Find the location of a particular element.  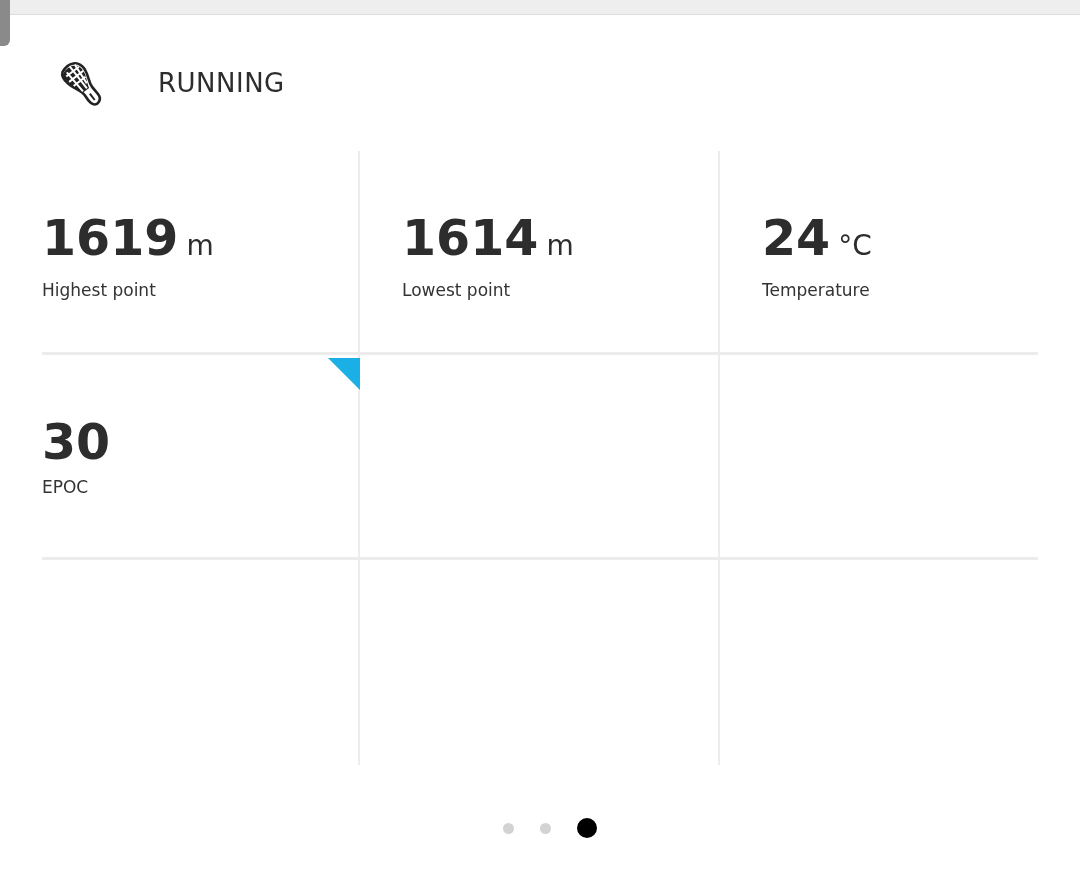

metric-tile: 1619 m Highest point is located at coordinates (201, 253).